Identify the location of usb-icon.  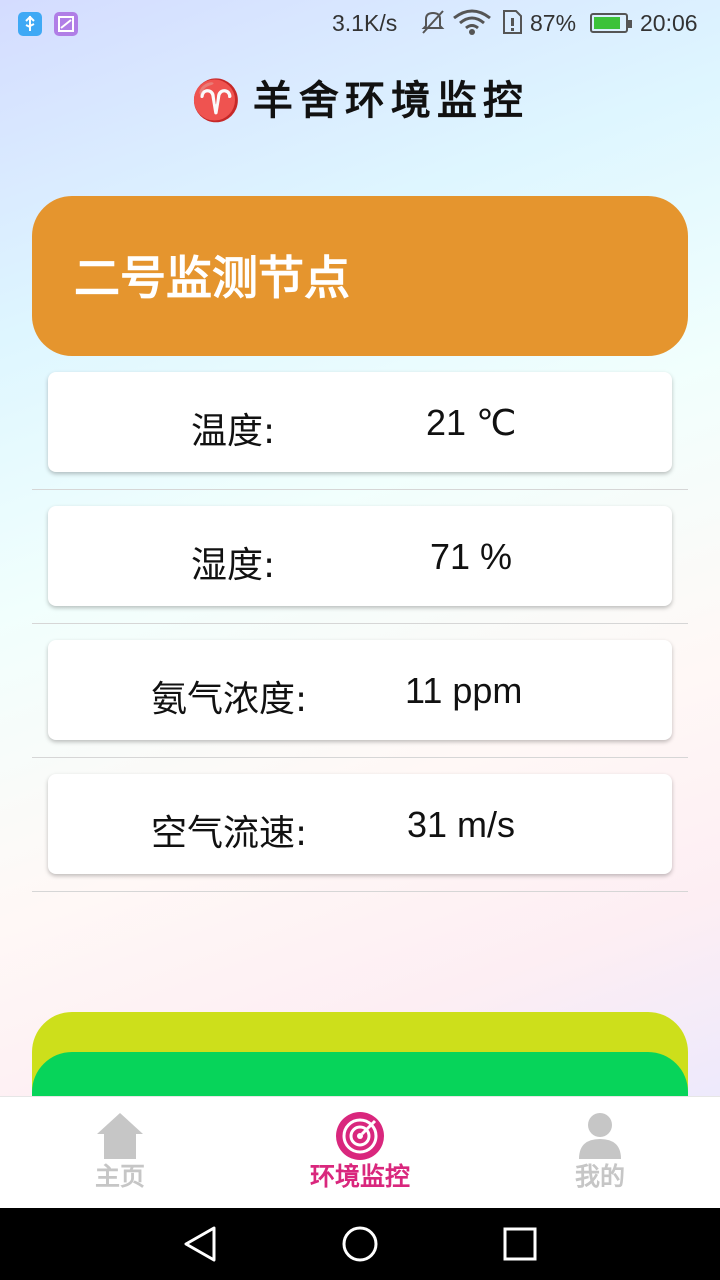
(30, 24).